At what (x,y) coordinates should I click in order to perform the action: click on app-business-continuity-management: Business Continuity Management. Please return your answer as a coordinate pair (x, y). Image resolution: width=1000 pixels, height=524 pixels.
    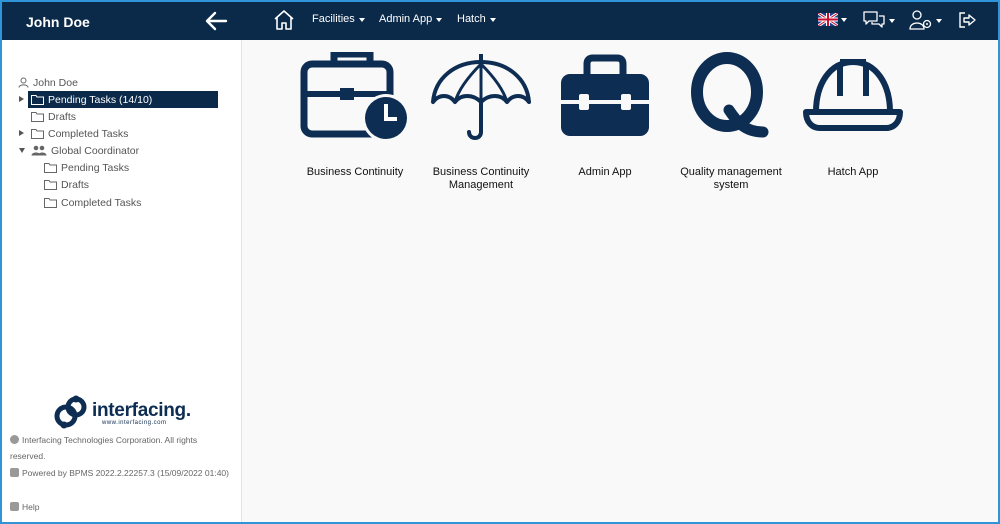
    Looking at the image, I should click on (481, 121).